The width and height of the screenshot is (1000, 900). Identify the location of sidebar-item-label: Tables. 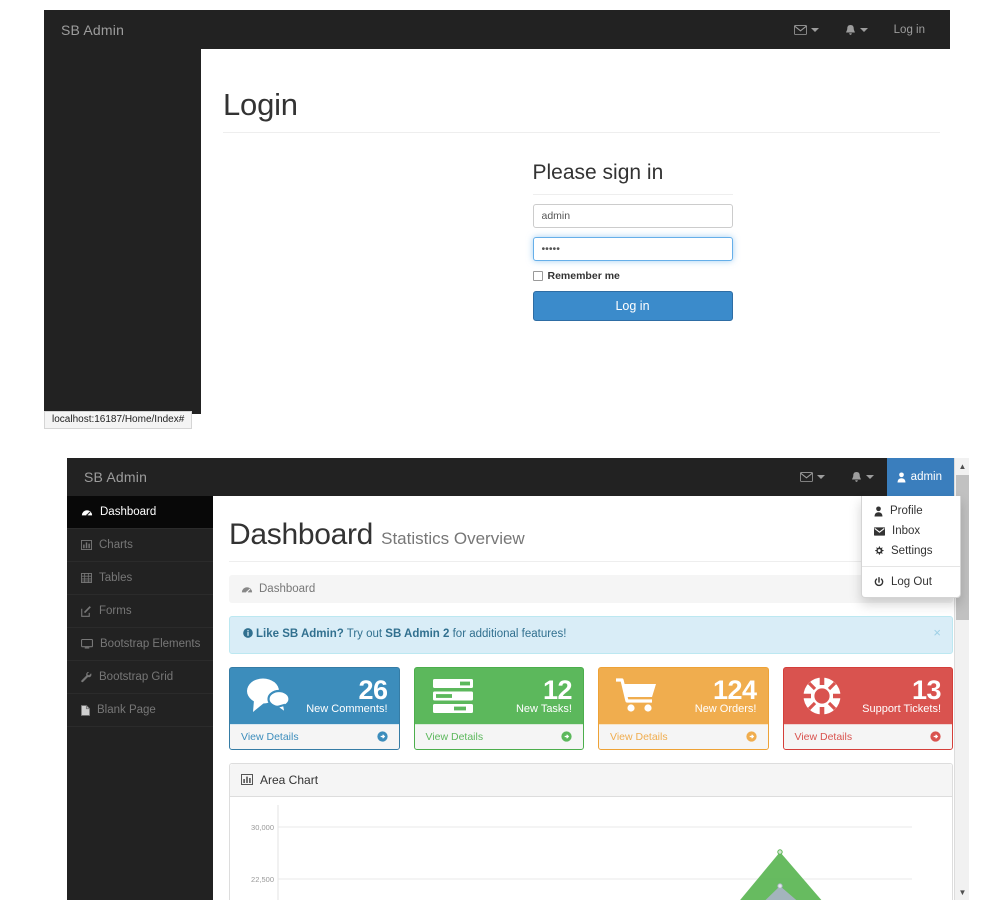
(116, 578).